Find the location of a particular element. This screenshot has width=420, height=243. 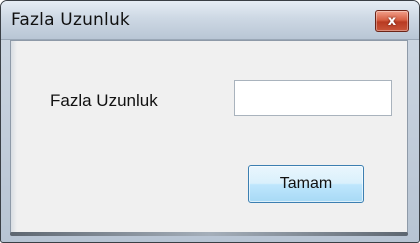

close-icon: x is located at coordinates (392, 21).